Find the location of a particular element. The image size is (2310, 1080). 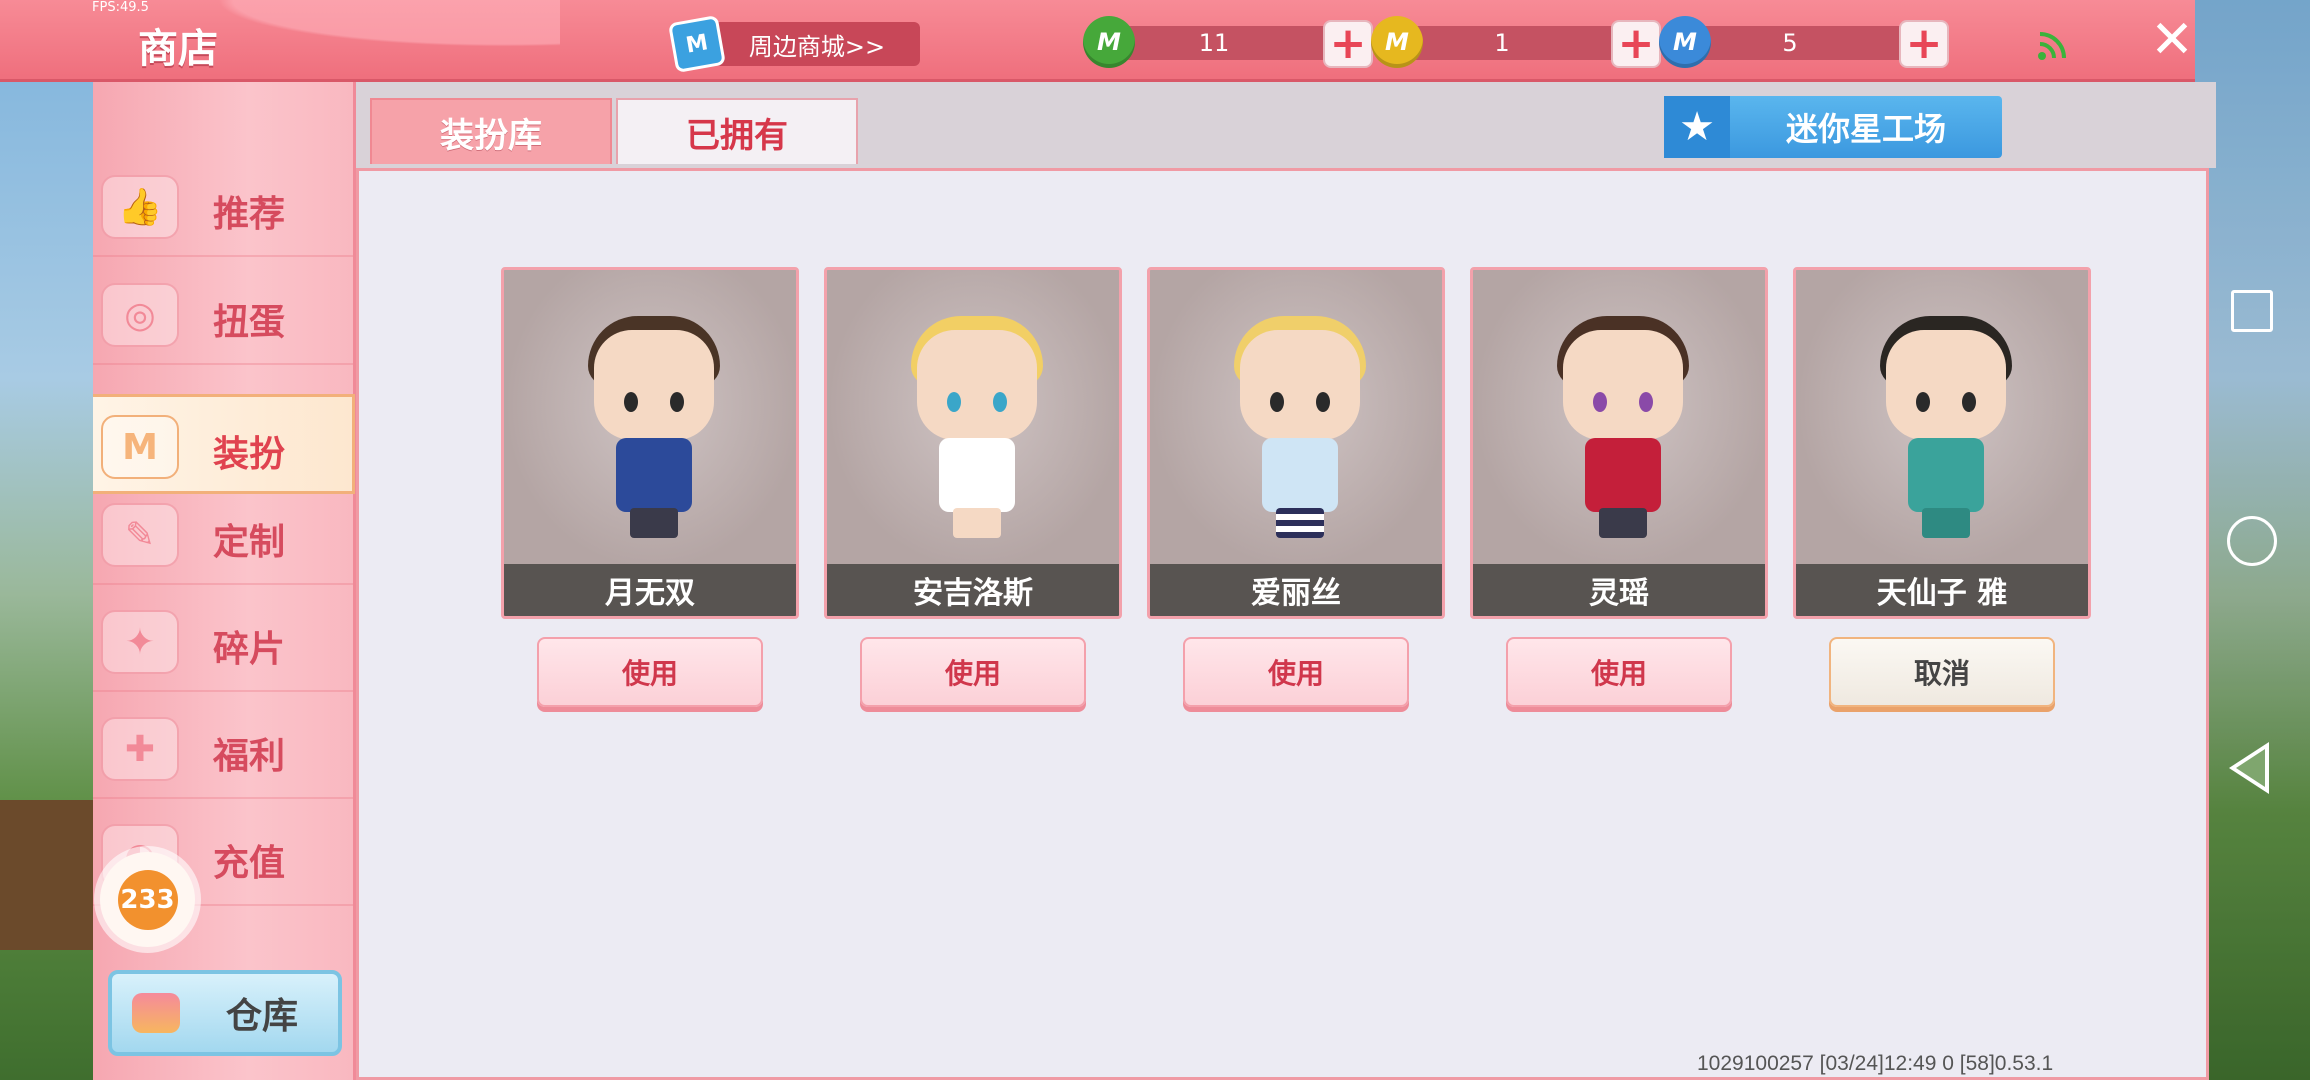

tab-owned: 已拥有 is located at coordinates (737, 131).